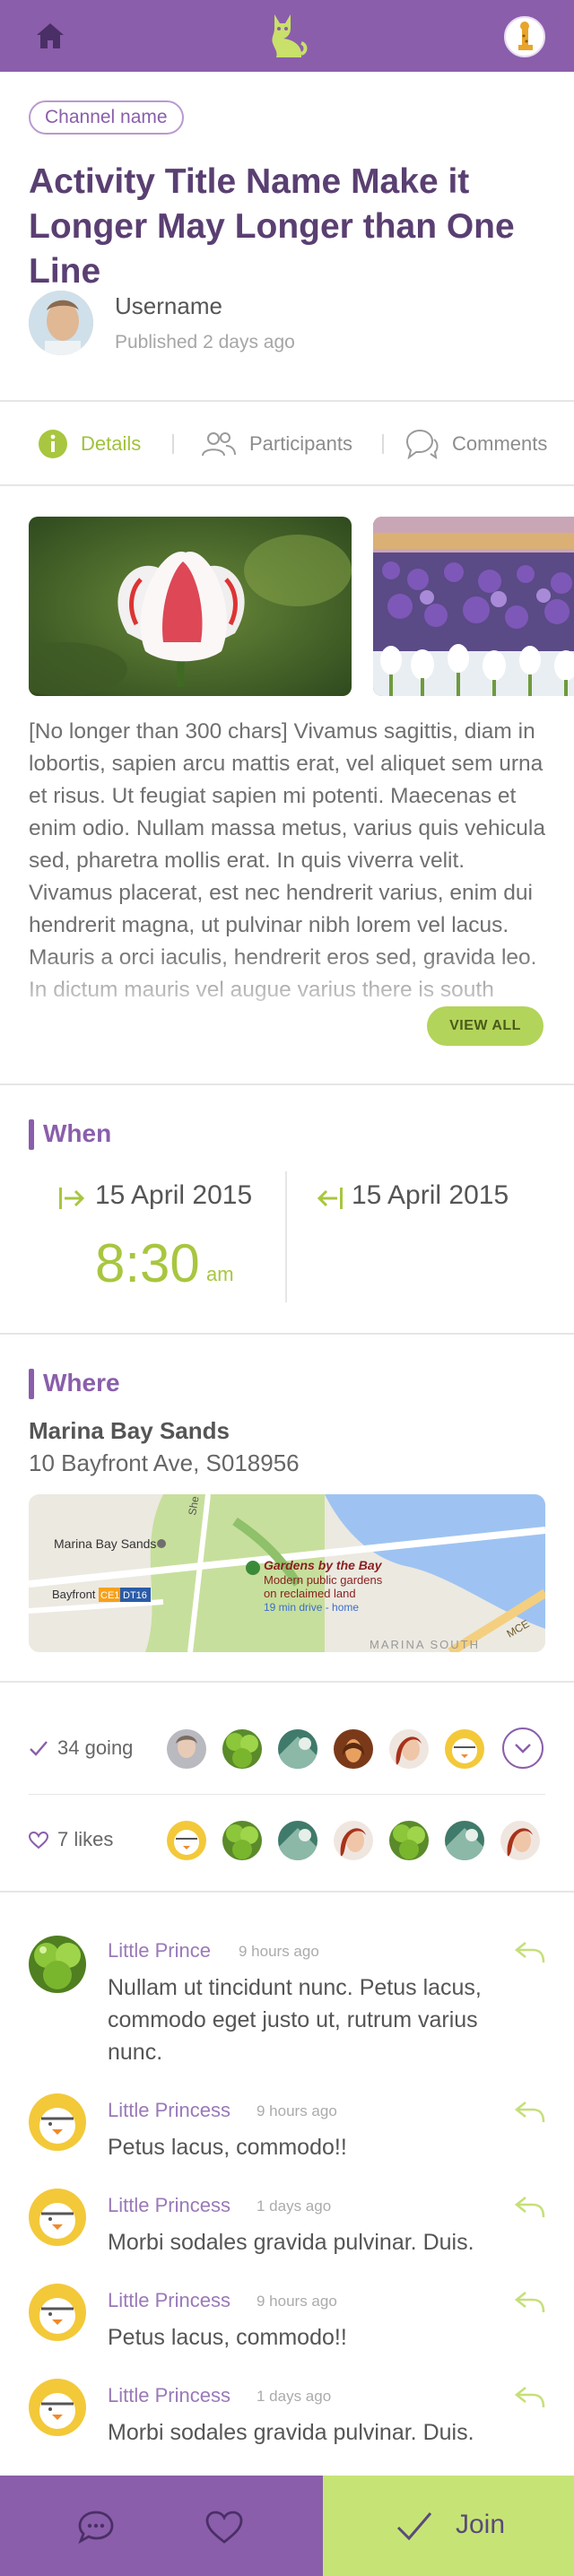  I want to click on heart-outline-icon, so click(38, 1840).